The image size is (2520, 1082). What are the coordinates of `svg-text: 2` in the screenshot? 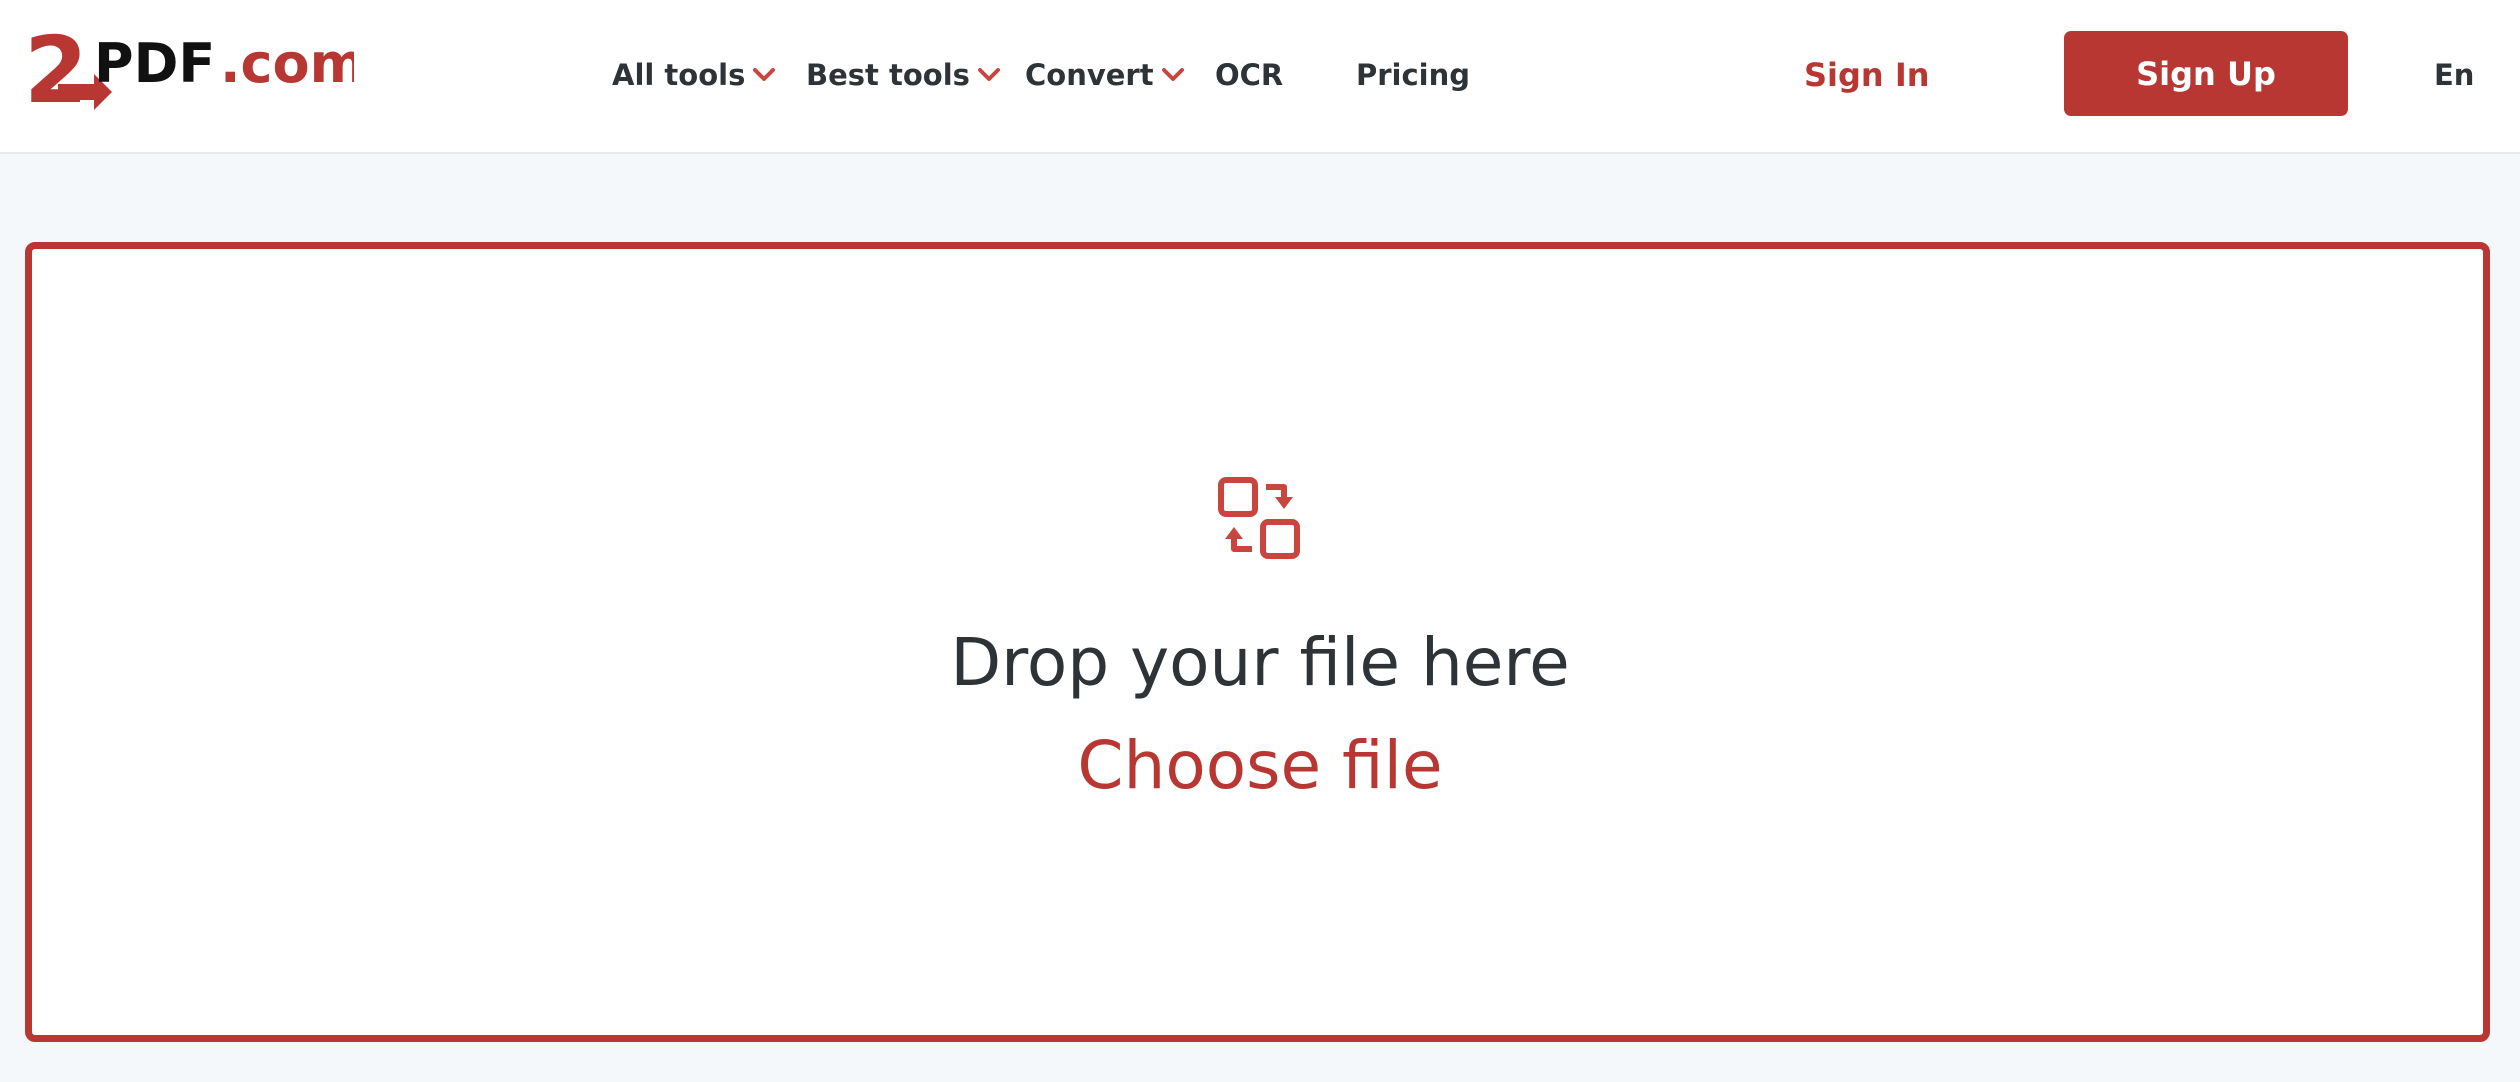 It's located at (56, 68).